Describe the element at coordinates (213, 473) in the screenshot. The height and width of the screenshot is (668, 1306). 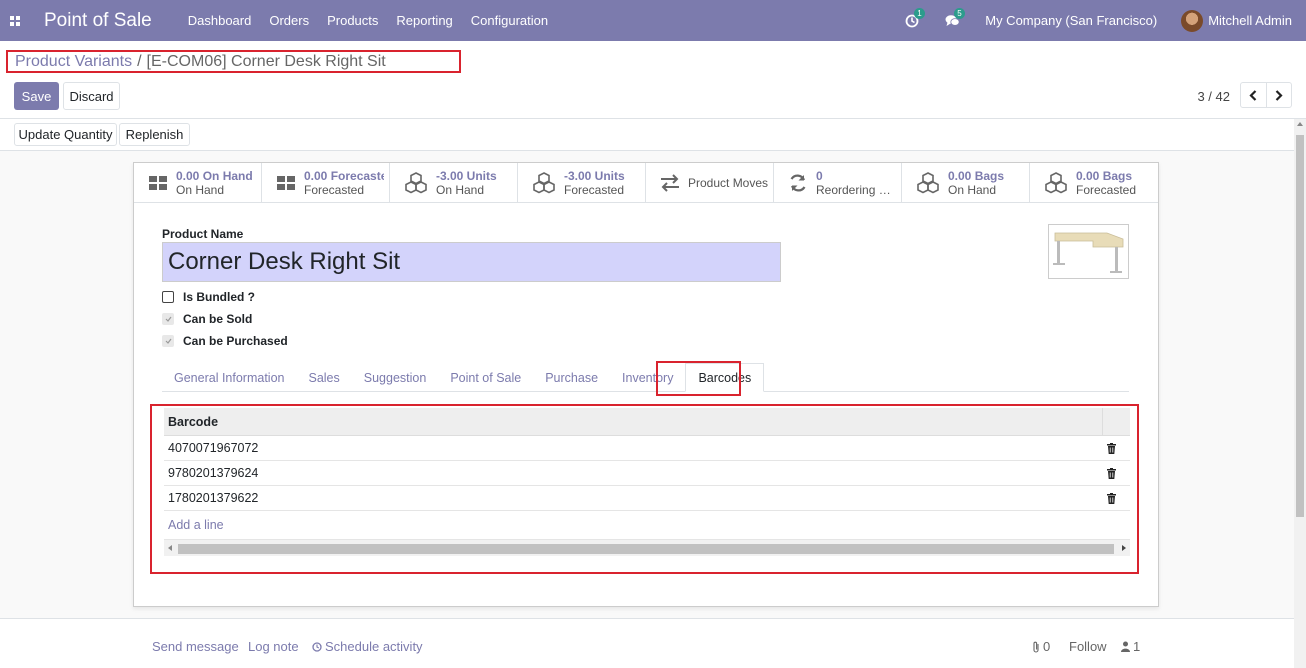
I see `barcode-cell: 9780201379624` at that location.